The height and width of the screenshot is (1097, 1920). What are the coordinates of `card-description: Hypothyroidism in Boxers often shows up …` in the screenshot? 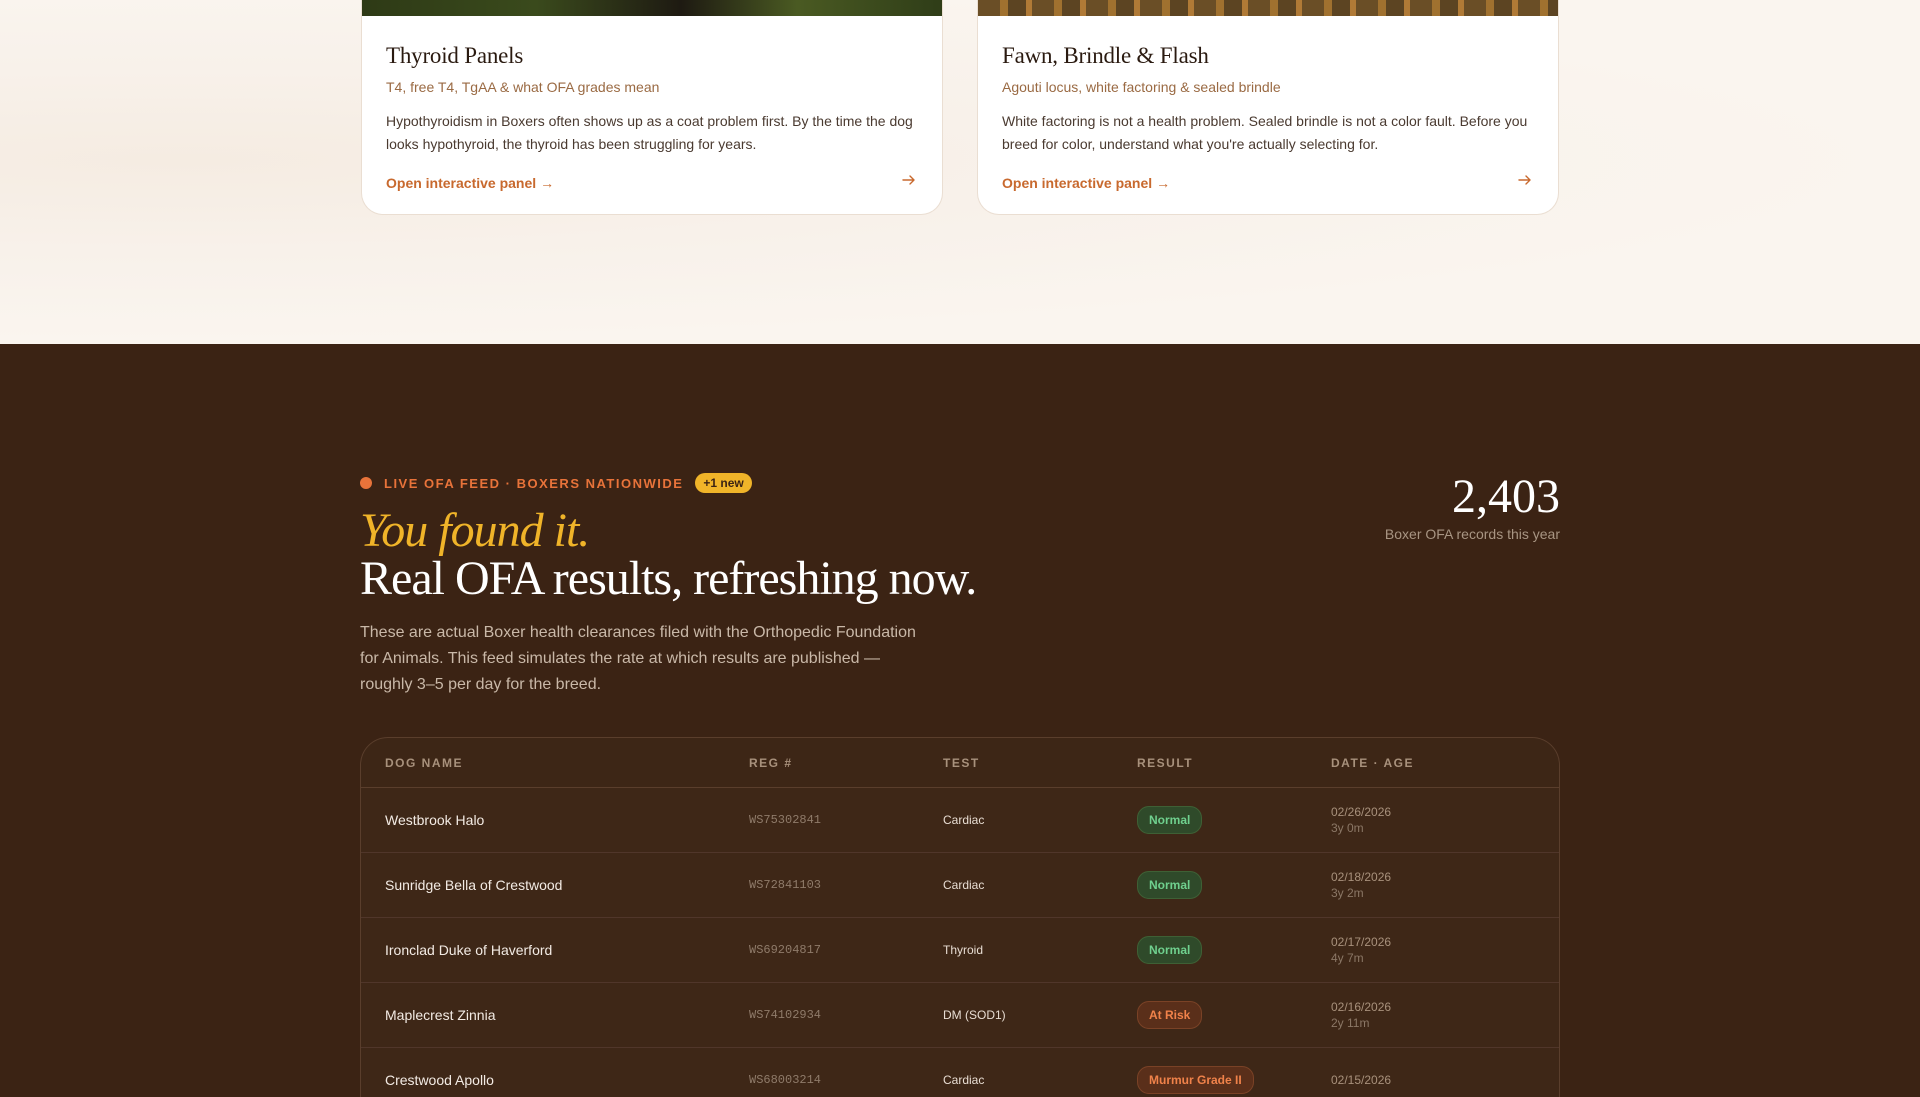 It's located at (649, 132).